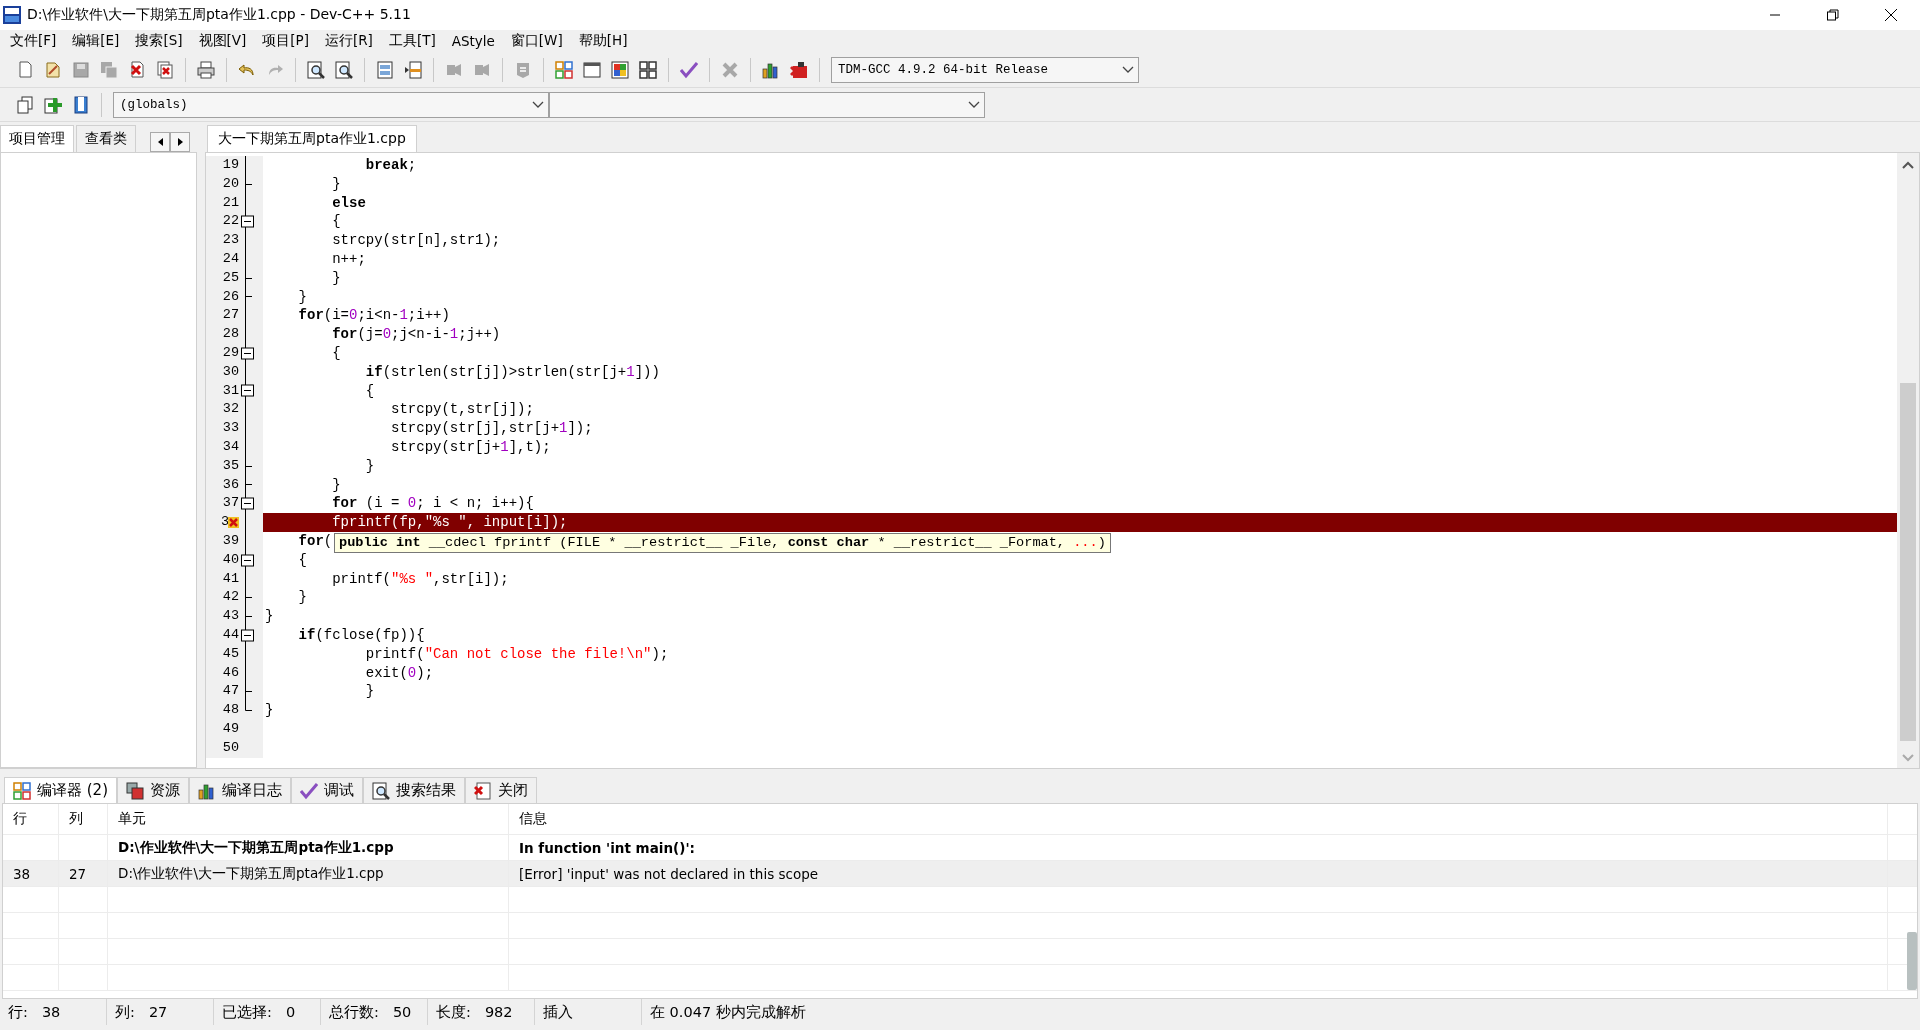 The height and width of the screenshot is (1030, 1920). What do you see at coordinates (648, 69) in the screenshot?
I see `rebuild-icon` at bounding box center [648, 69].